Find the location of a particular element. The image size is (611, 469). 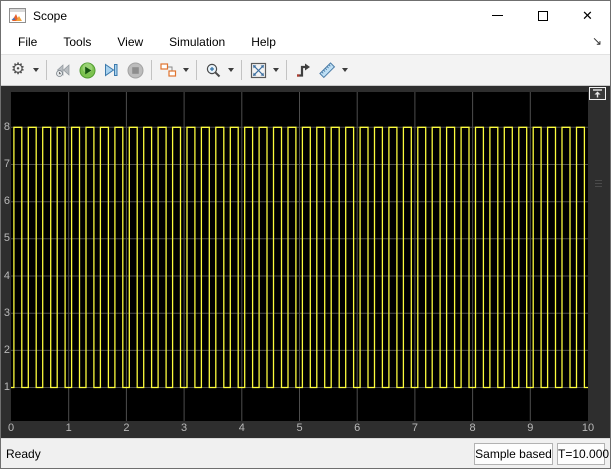

x-tick-label: 5 is located at coordinates (299, 428).